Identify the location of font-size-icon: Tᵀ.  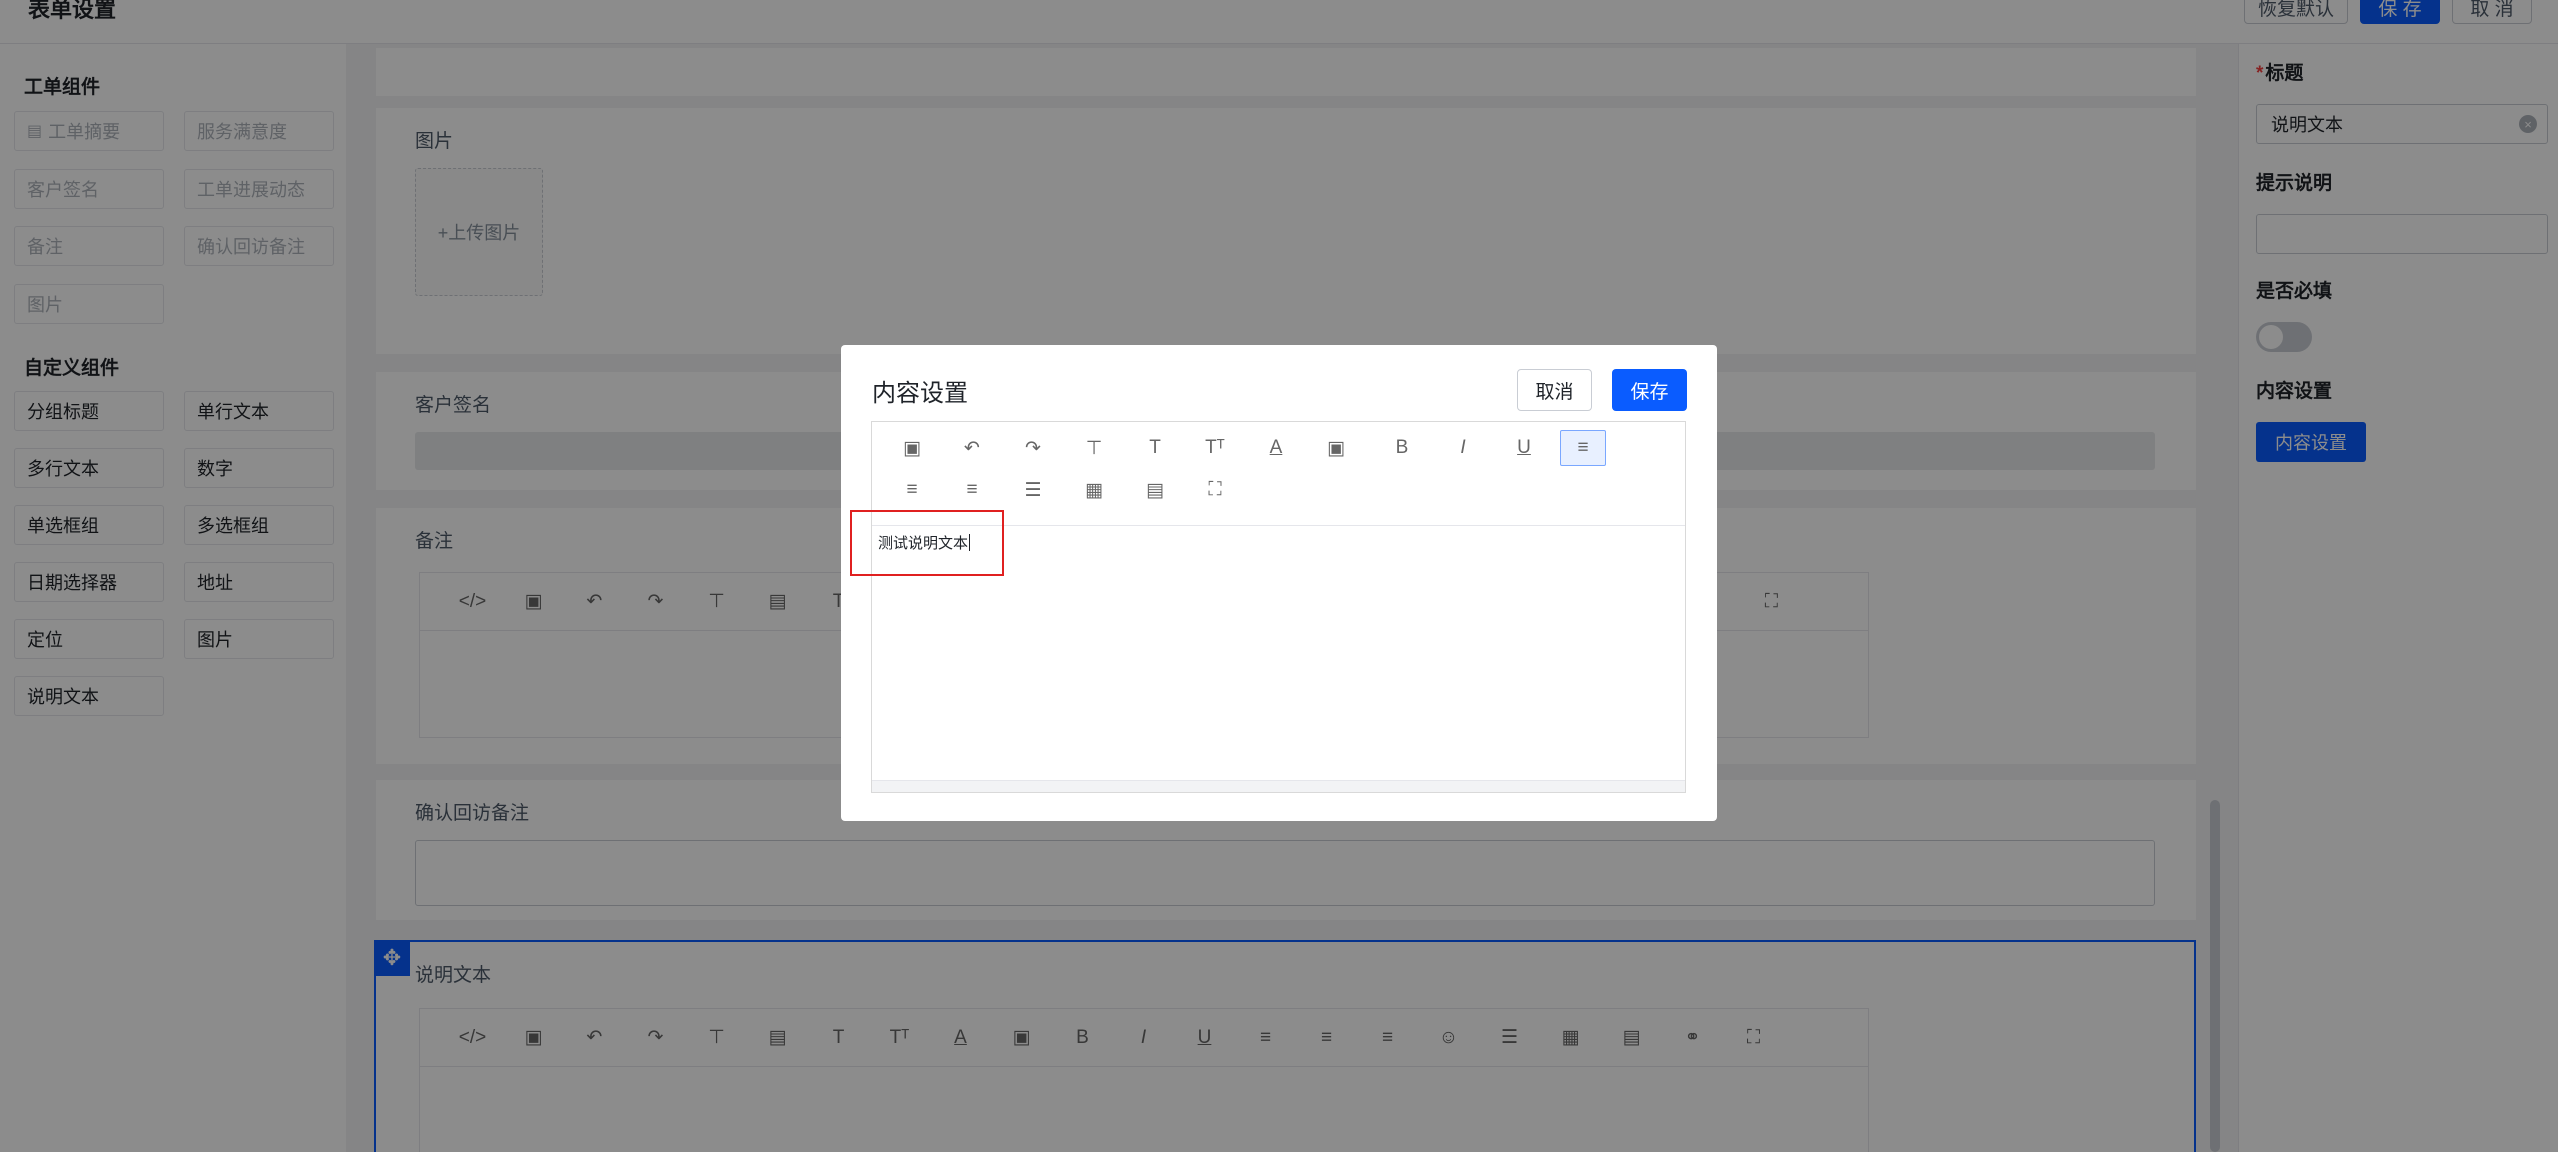
(1215, 448).